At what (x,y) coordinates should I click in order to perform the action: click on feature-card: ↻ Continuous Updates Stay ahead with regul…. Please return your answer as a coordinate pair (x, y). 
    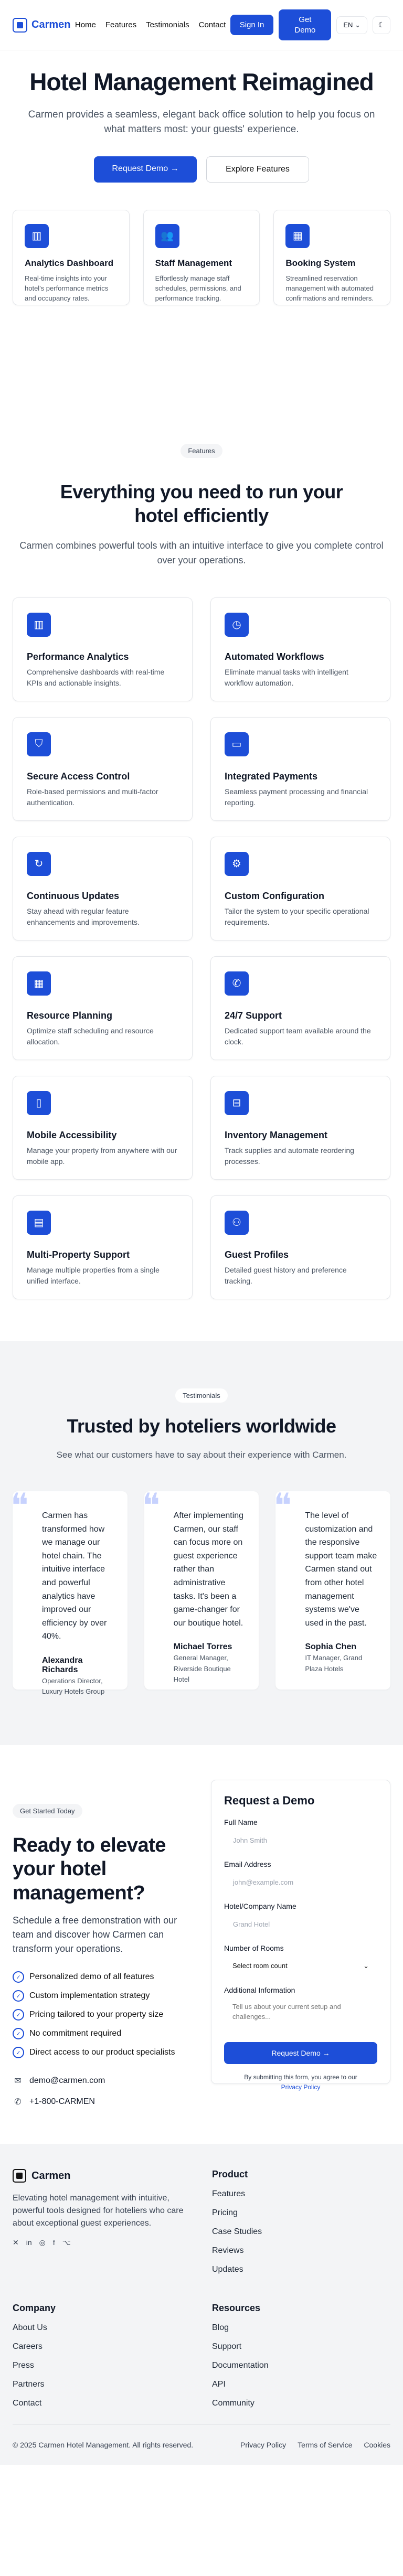
    Looking at the image, I should click on (103, 888).